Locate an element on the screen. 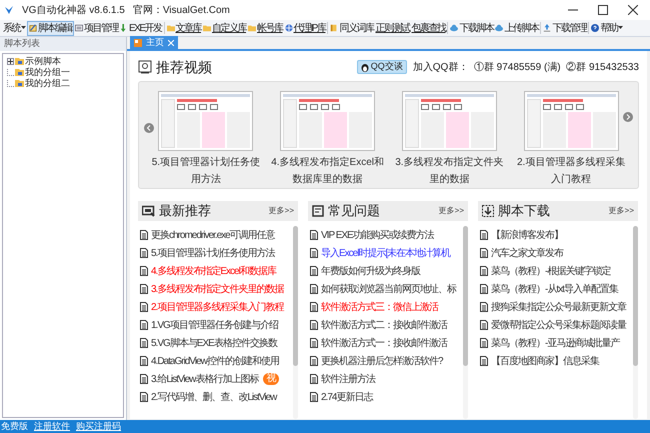 This screenshot has height=433, width=650. toolbar-button: 正则测试 is located at coordinates (392, 28).